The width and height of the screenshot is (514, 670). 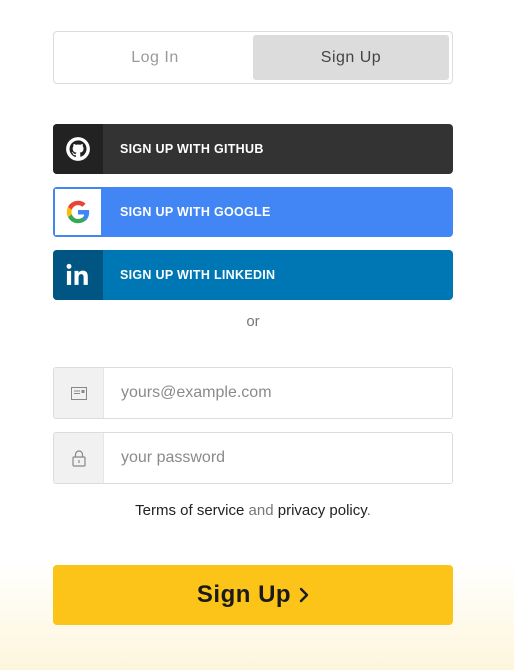 What do you see at coordinates (253, 321) in the screenshot?
I see `or-separator: or` at bounding box center [253, 321].